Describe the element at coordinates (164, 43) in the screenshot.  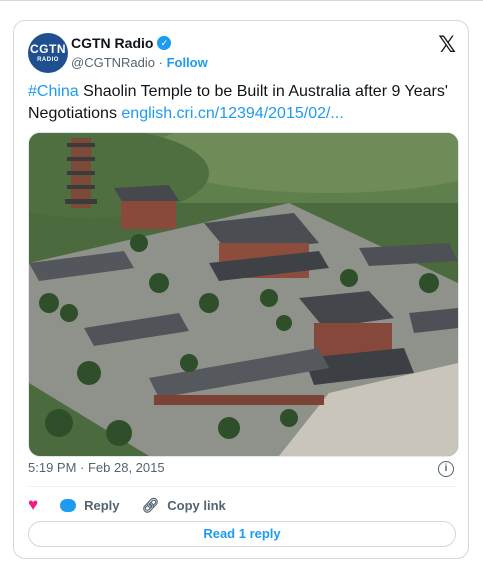
I see `verified-badge-icon: ✓` at that location.